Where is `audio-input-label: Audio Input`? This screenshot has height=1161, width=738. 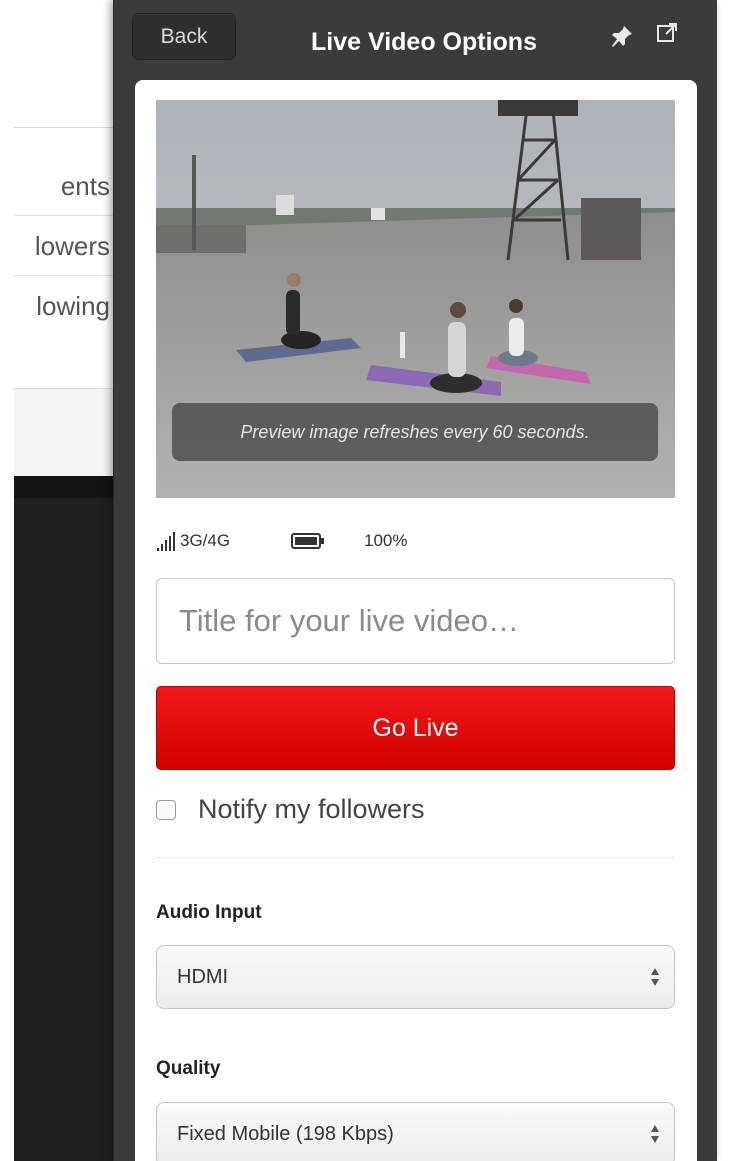
audio-input-label: Audio Input is located at coordinates (209, 912).